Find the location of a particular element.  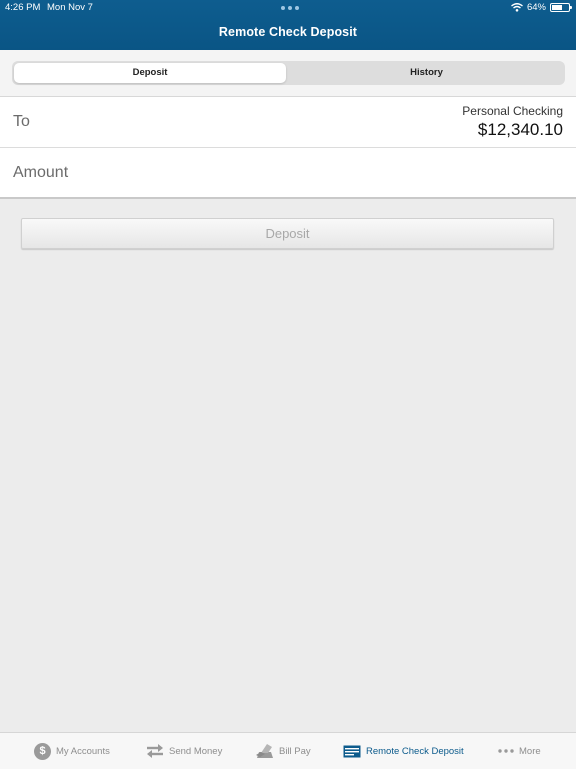

transfer-arrows-icon is located at coordinates (155, 751).